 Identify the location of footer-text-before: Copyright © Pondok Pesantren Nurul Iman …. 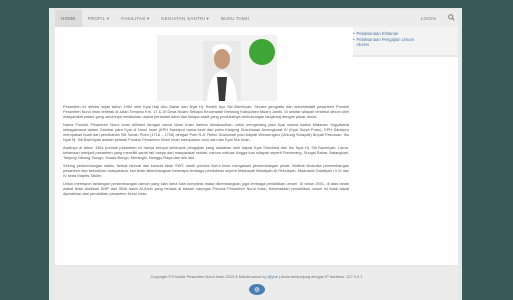
(209, 276).